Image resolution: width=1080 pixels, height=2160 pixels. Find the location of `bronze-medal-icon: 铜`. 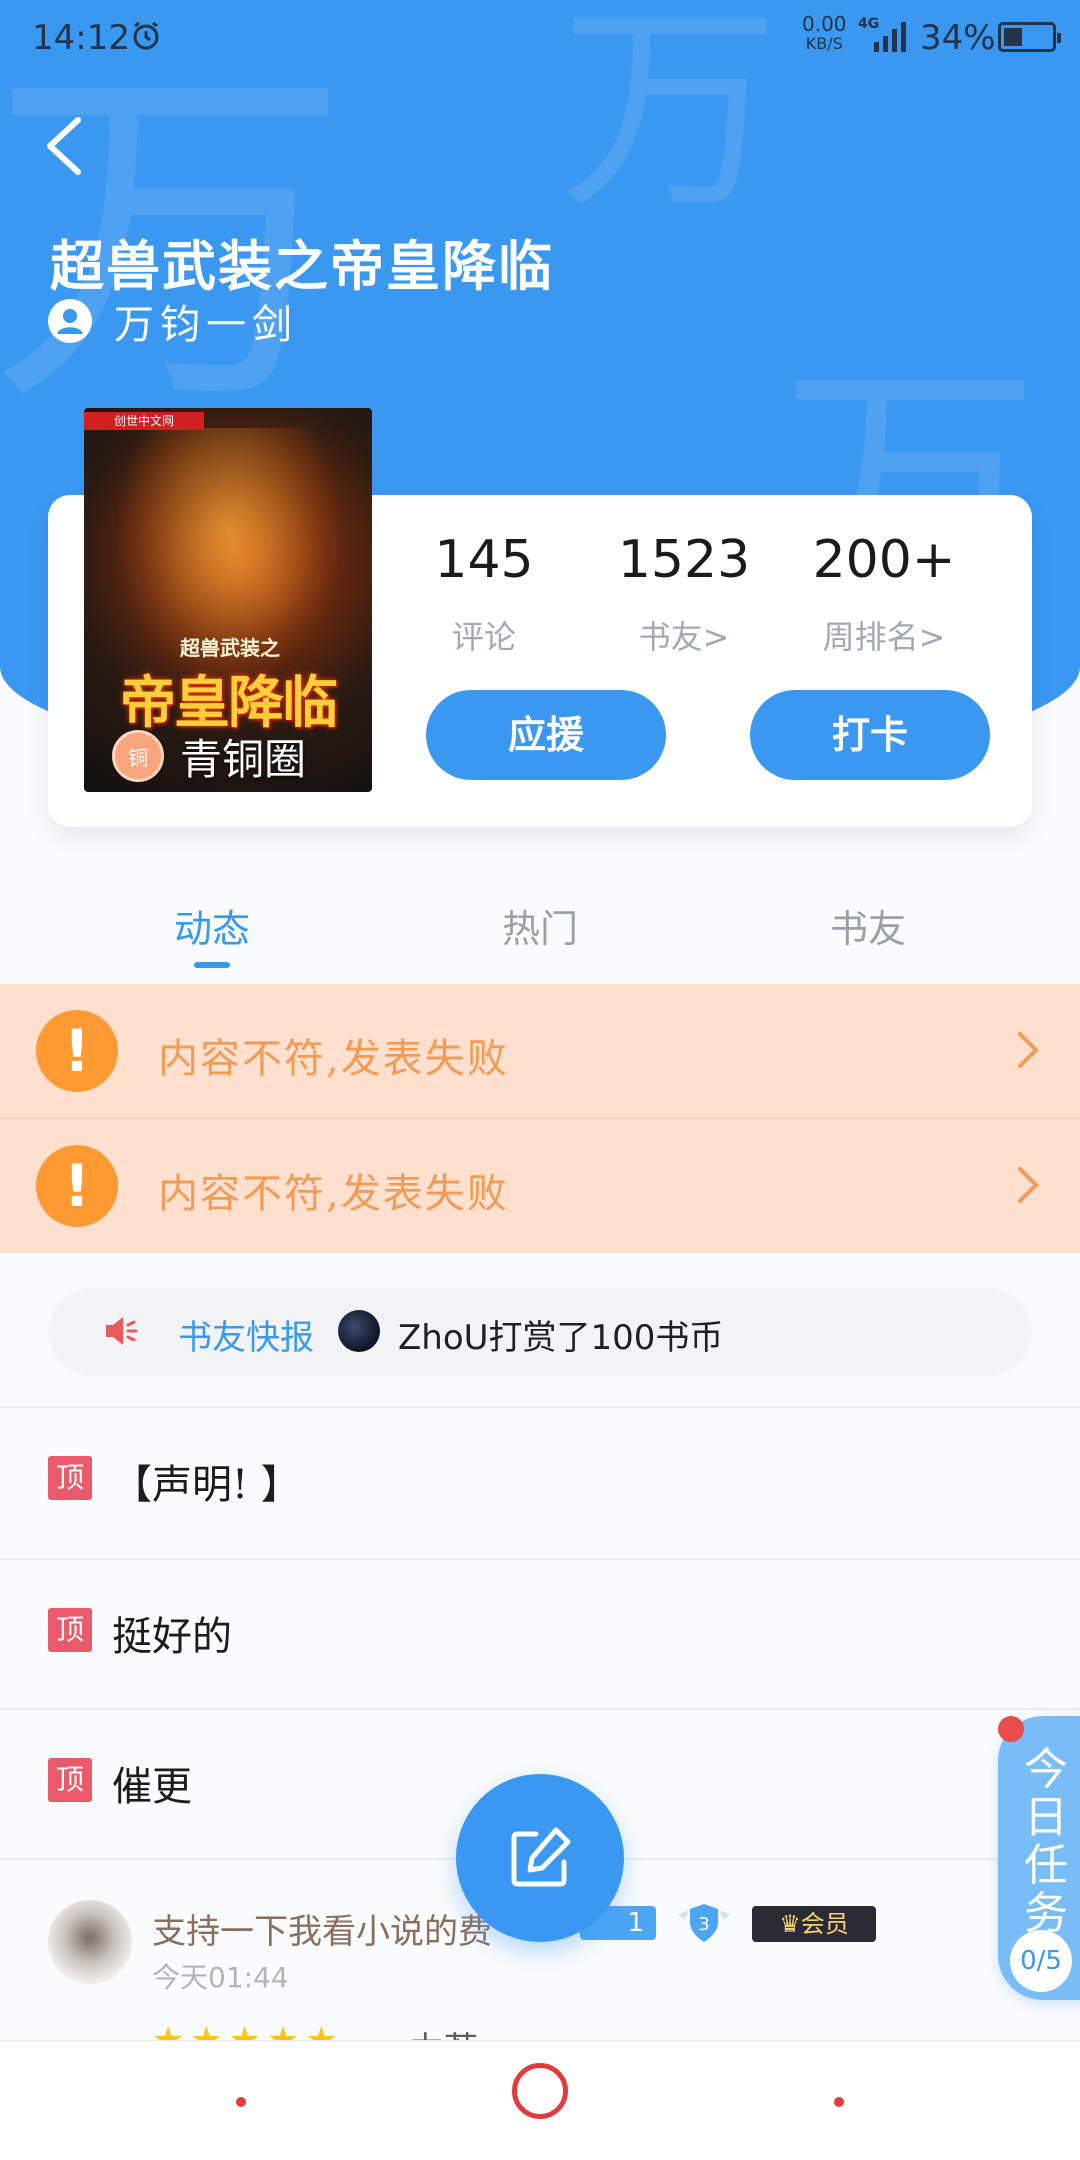

bronze-medal-icon: 铜 is located at coordinates (138, 756).